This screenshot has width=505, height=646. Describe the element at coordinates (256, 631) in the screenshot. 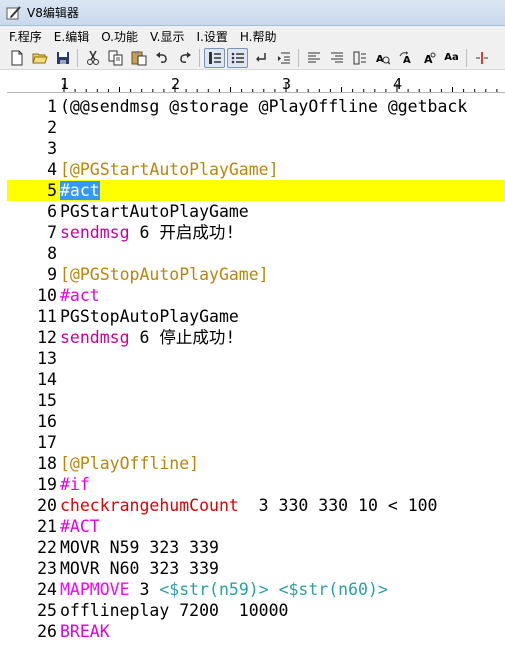

I see `code-line: 26 BREAK` at that location.